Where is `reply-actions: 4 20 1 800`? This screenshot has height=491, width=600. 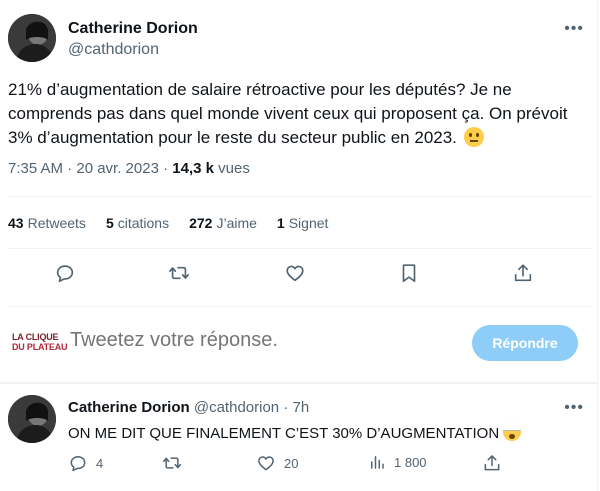 reply-actions: 4 20 1 800 is located at coordinates (328, 463).